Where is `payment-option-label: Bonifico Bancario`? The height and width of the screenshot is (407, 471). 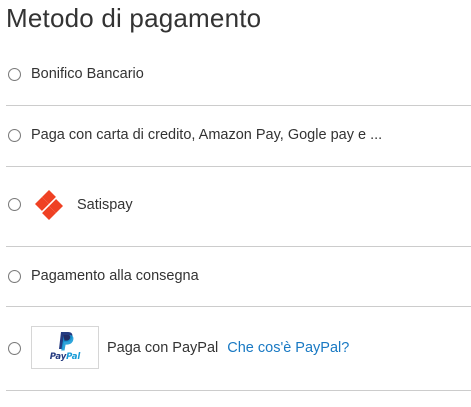
payment-option-label: Bonifico Bancario is located at coordinates (87, 74).